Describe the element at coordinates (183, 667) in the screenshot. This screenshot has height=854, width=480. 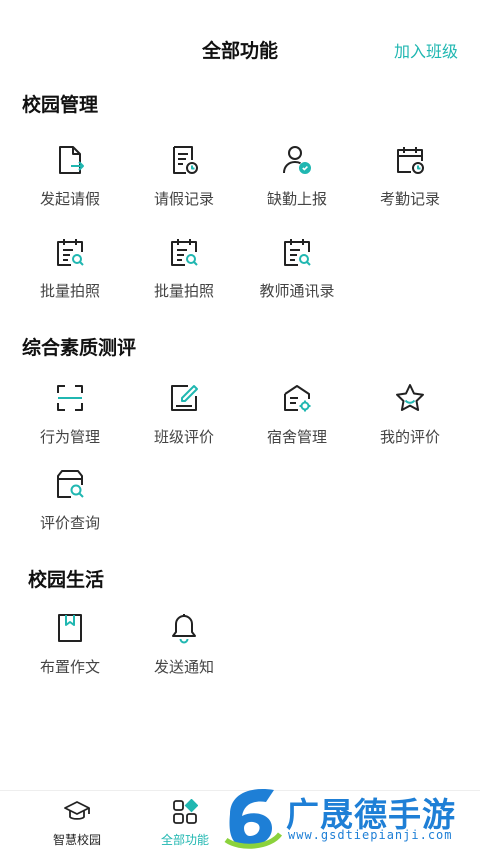
I see `grid-item-label: 发送通知` at that location.